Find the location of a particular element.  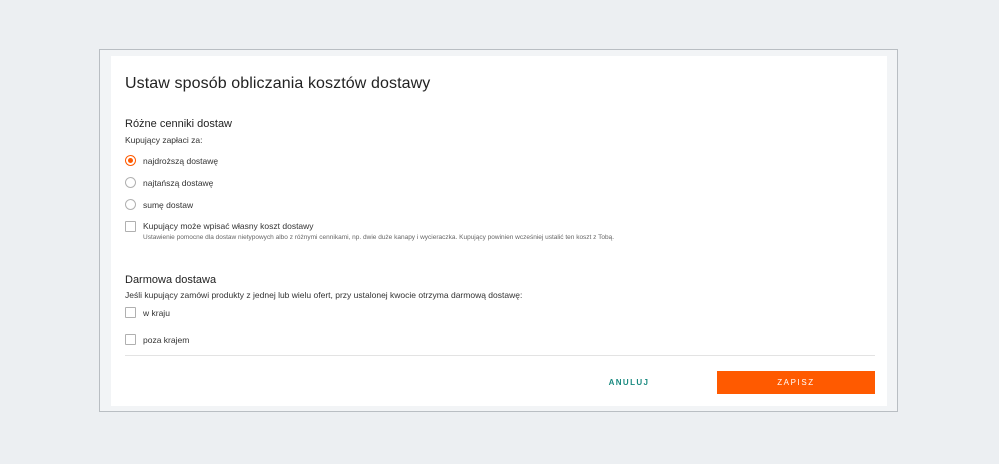

footer-divider is located at coordinates (500, 355).